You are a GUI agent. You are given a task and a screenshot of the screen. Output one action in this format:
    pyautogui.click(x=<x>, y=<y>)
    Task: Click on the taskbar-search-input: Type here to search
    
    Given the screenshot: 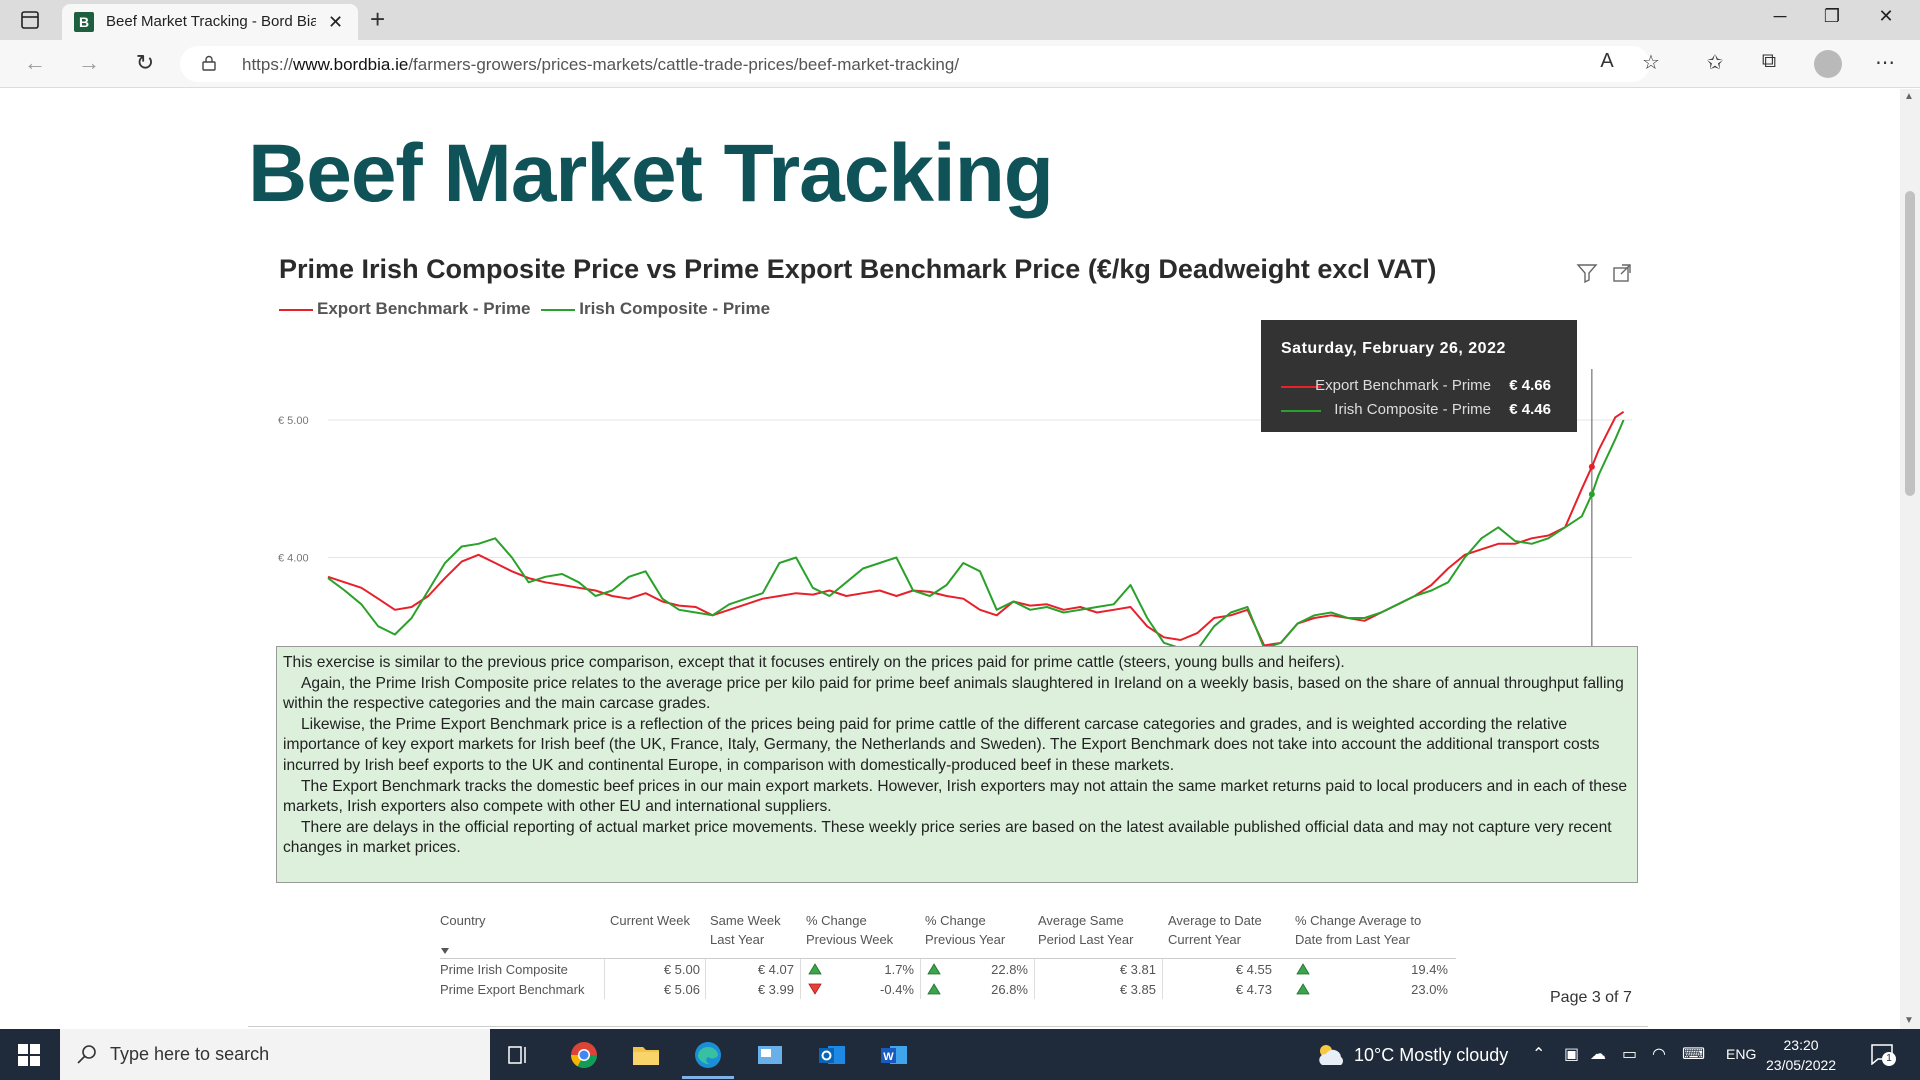 What is the action you would take?
    pyautogui.click(x=275, y=1054)
    